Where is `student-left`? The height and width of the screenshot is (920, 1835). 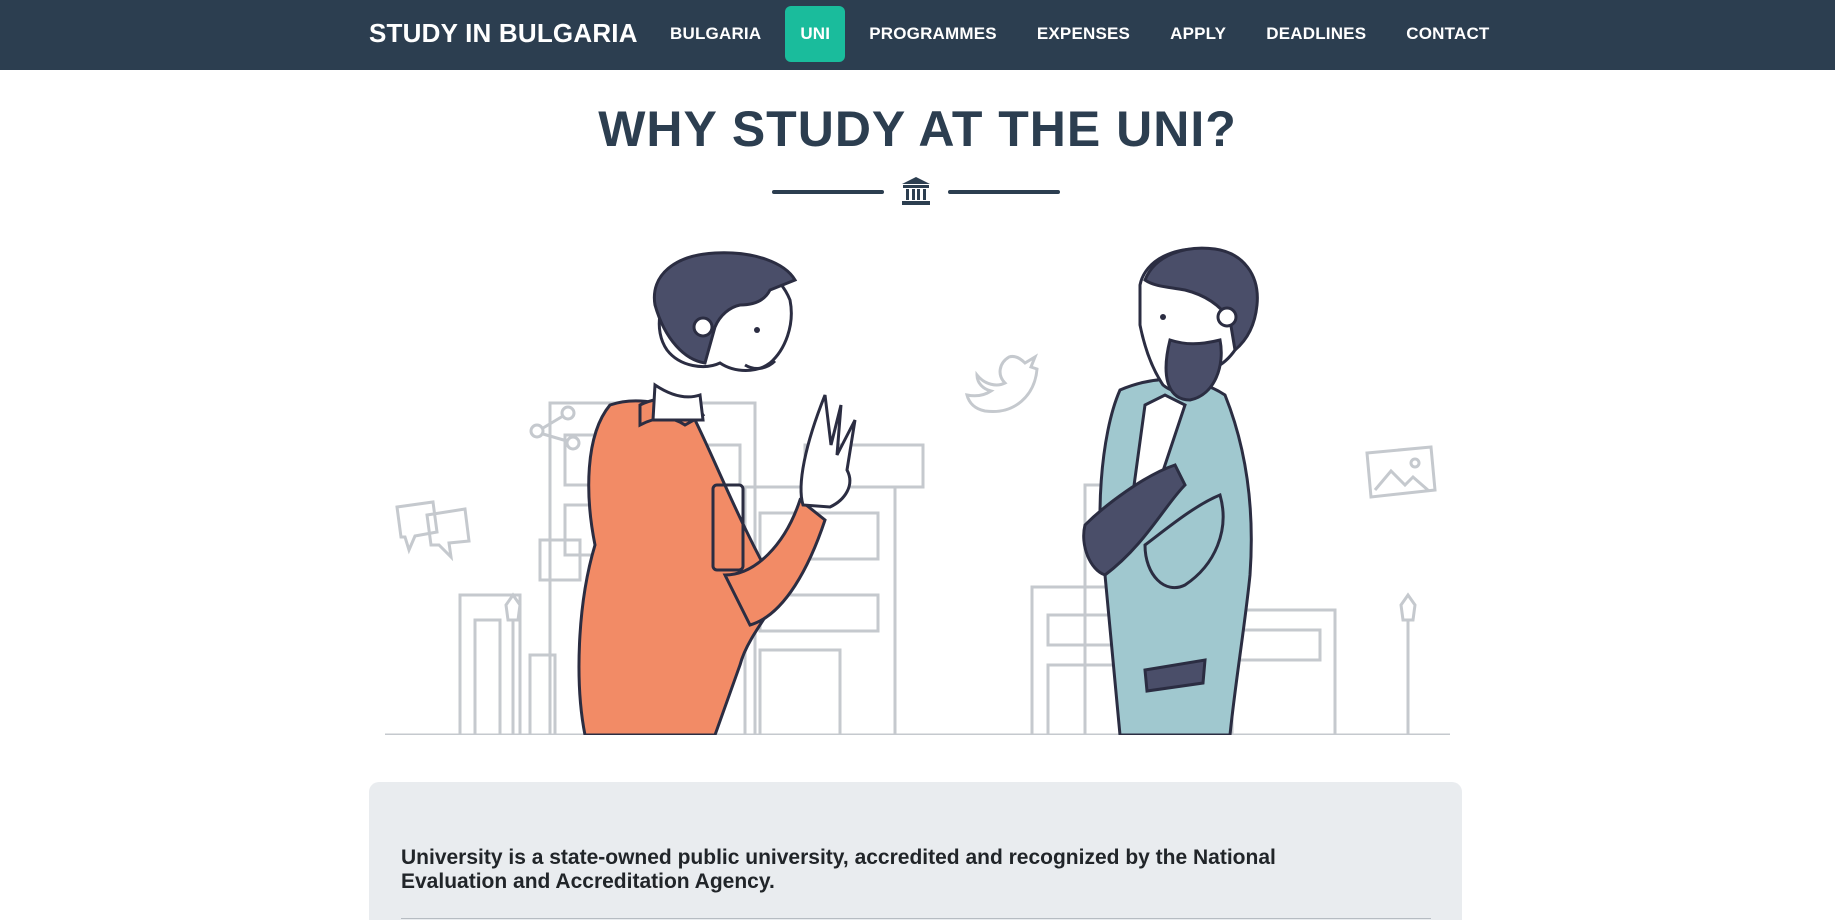 student-left is located at coordinates (717, 493).